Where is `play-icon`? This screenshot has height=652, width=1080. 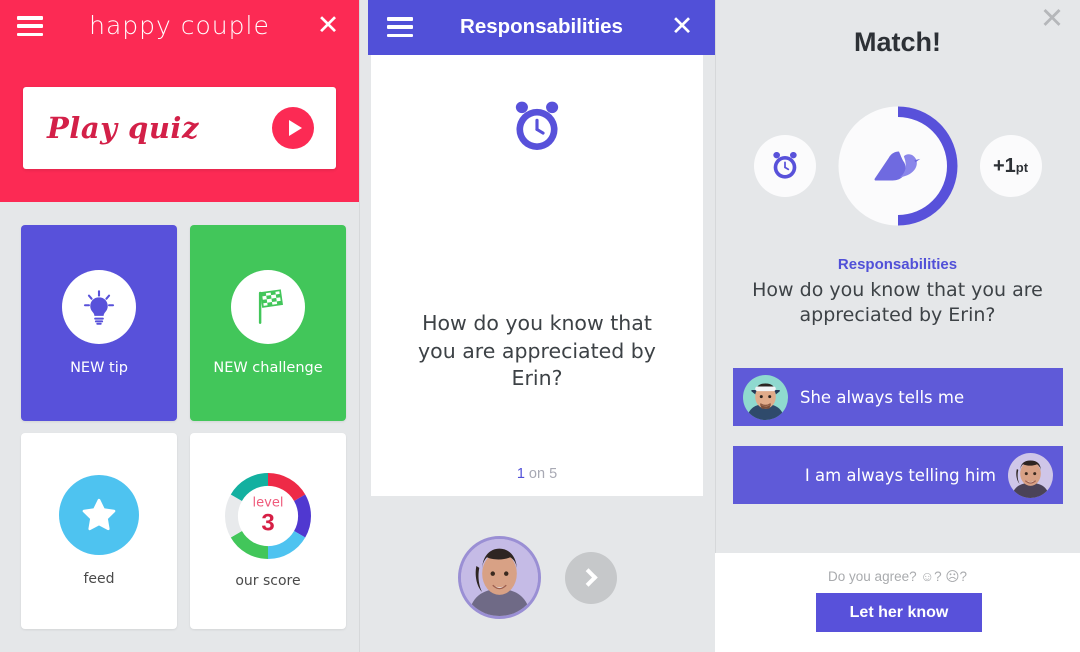 play-icon is located at coordinates (293, 128).